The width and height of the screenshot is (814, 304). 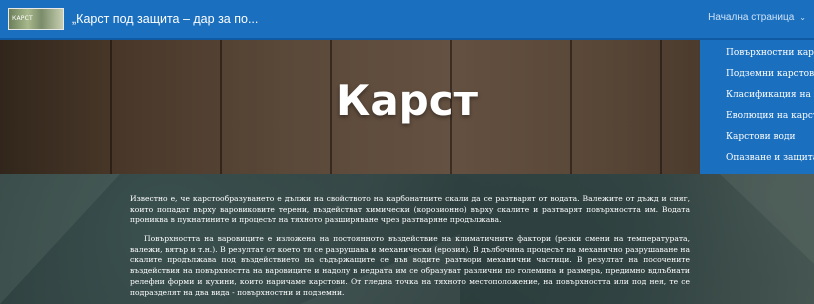 I want to click on site-logo: КАРСТ, so click(x=36, y=19).